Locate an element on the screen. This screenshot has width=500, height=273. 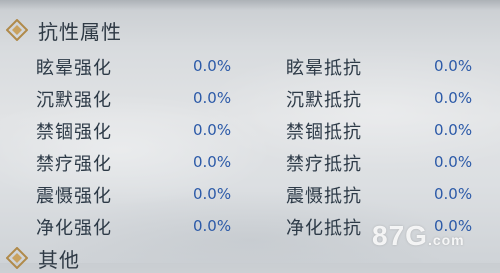
stat-label: 眩晕抵抗 is located at coordinates (324, 68).